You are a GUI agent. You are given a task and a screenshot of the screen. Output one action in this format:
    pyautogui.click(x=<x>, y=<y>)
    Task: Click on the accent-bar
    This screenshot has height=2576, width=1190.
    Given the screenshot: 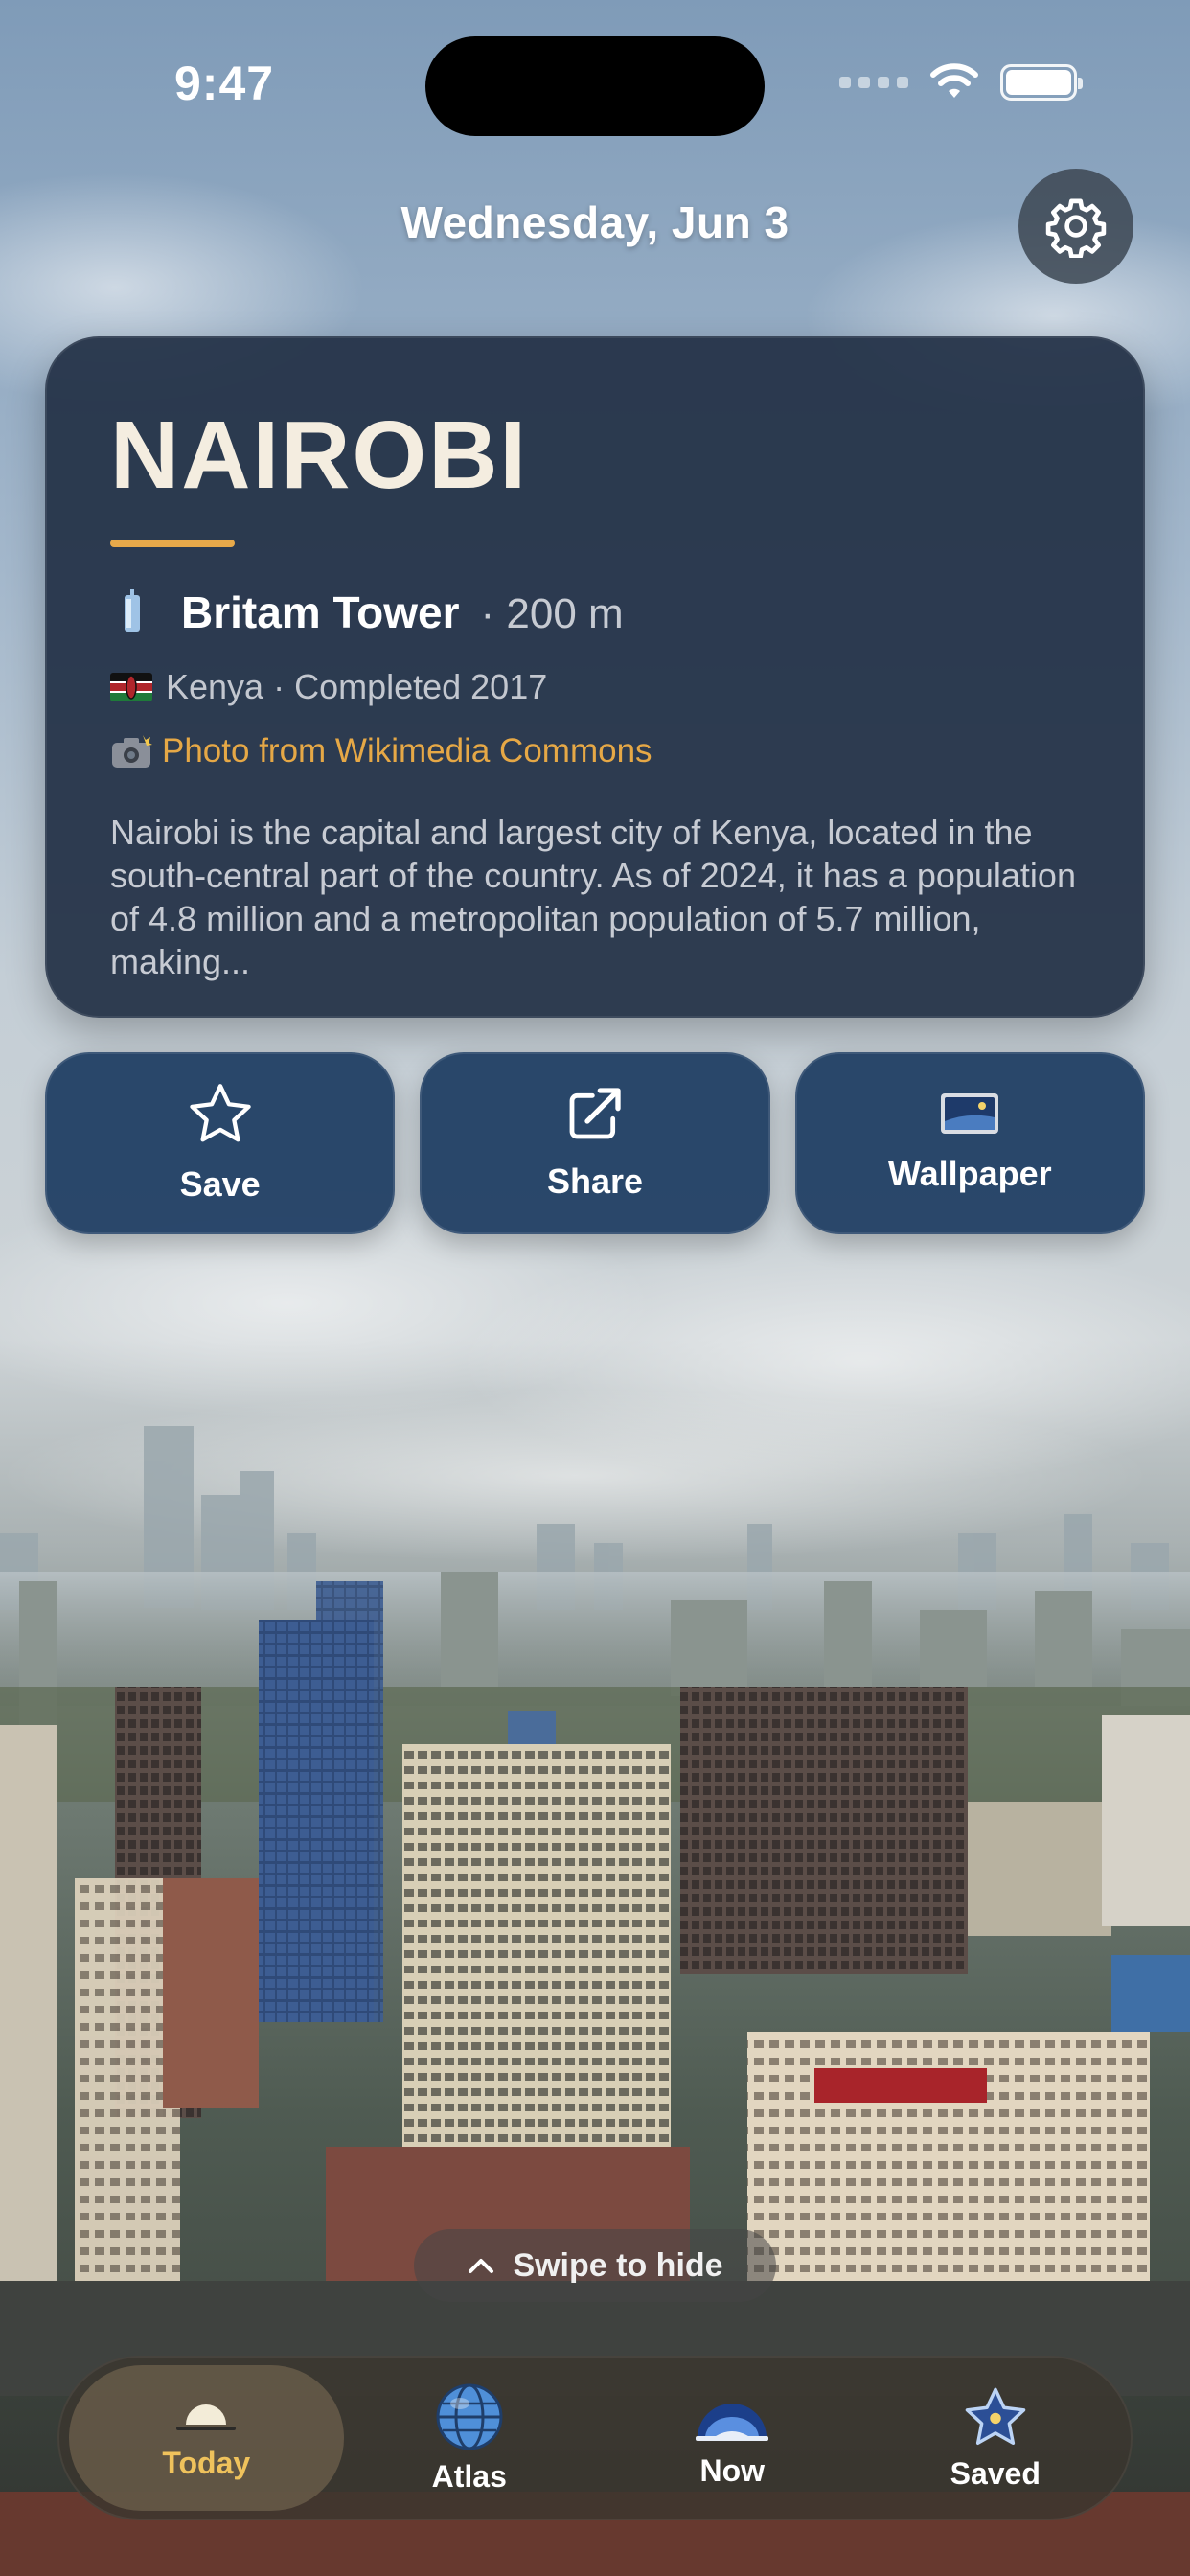 What is the action you would take?
    pyautogui.click(x=172, y=543)
    